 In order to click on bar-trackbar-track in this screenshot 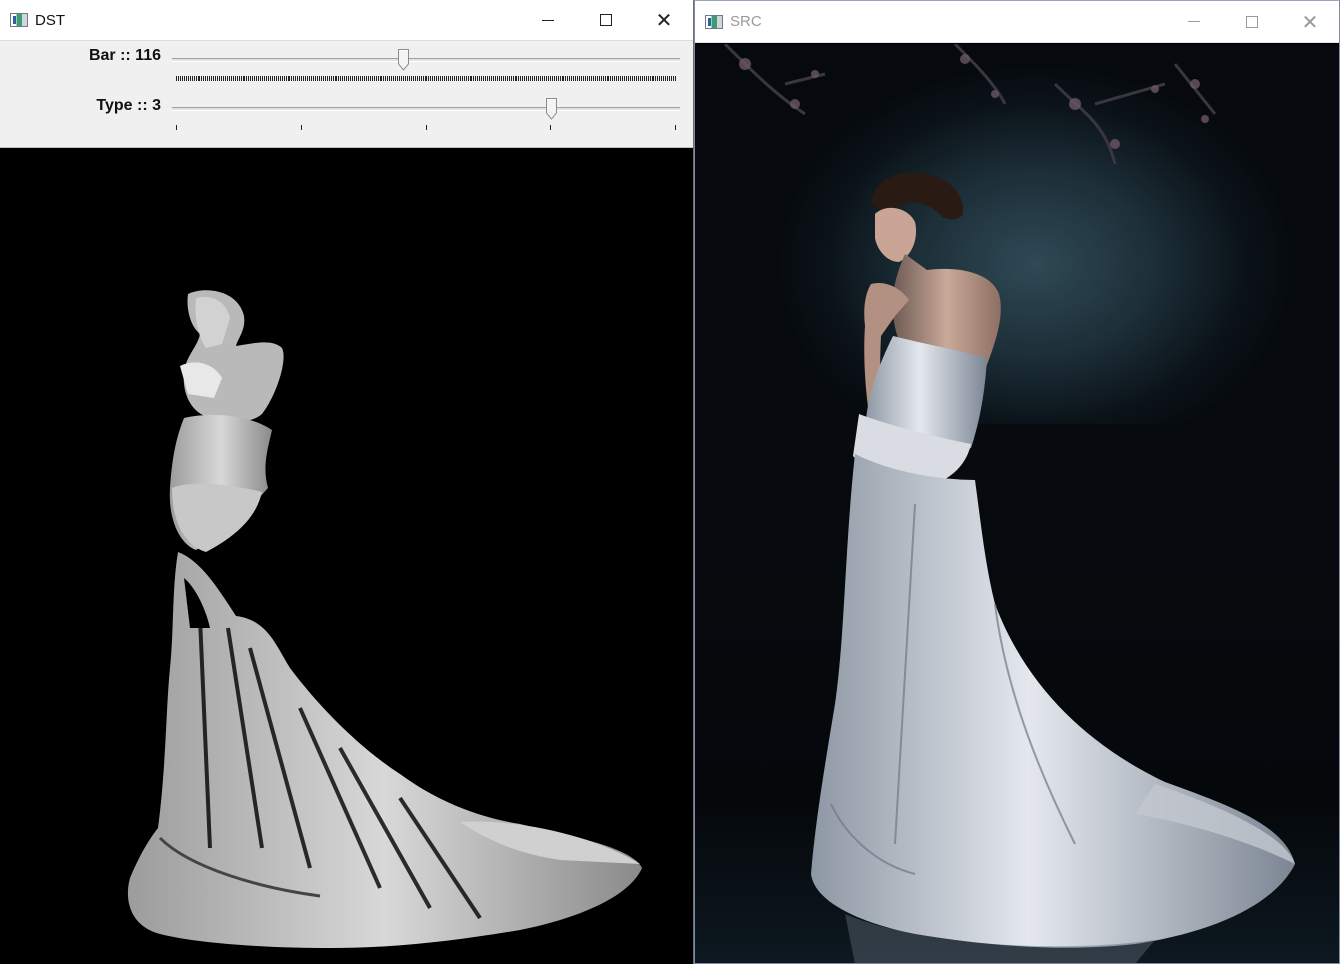, I will do `click(426, 60)`.